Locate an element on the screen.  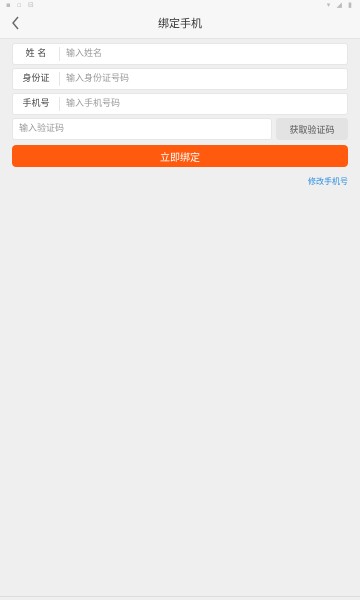
verification-code-input is located at coordinates (142, 129).